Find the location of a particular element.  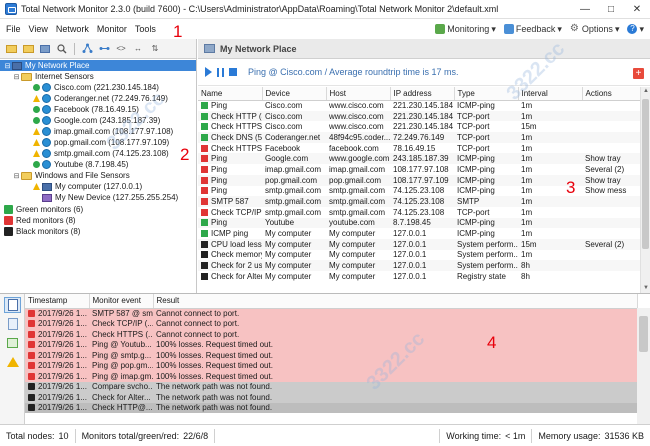

tree-item-imap: imap.gmail.com (108.177.97.108) is located at coordinates (98, 131).